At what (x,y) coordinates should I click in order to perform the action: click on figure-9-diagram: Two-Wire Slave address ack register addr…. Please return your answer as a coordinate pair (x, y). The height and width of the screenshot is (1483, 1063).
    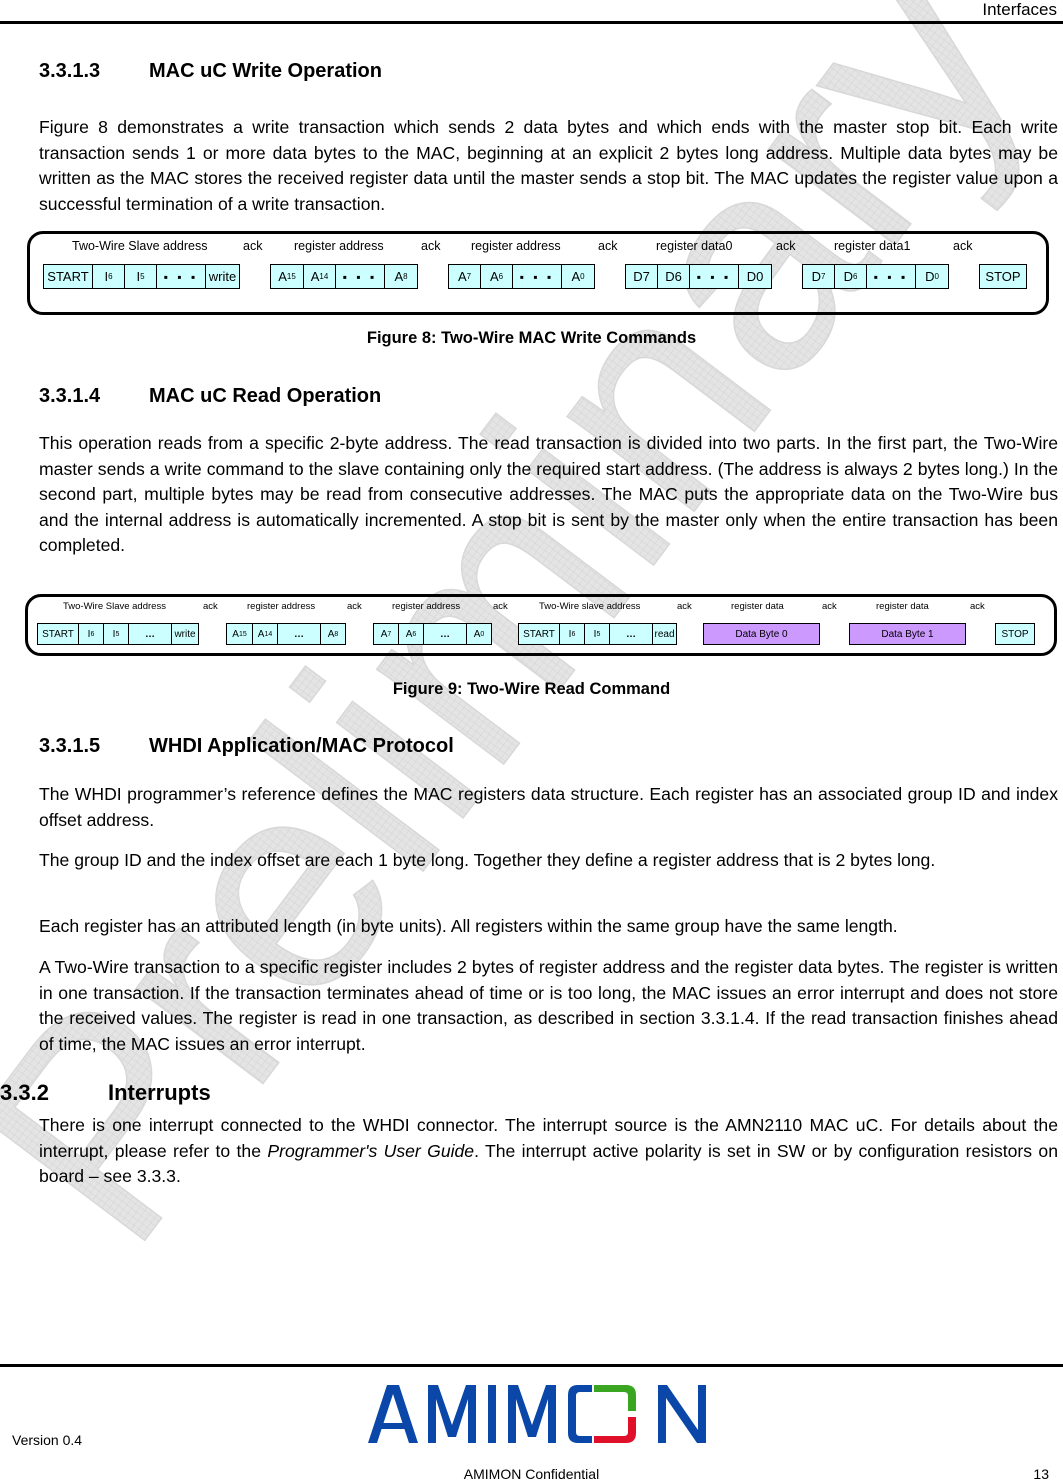
    Looking at the image, I should click on (541, 625).